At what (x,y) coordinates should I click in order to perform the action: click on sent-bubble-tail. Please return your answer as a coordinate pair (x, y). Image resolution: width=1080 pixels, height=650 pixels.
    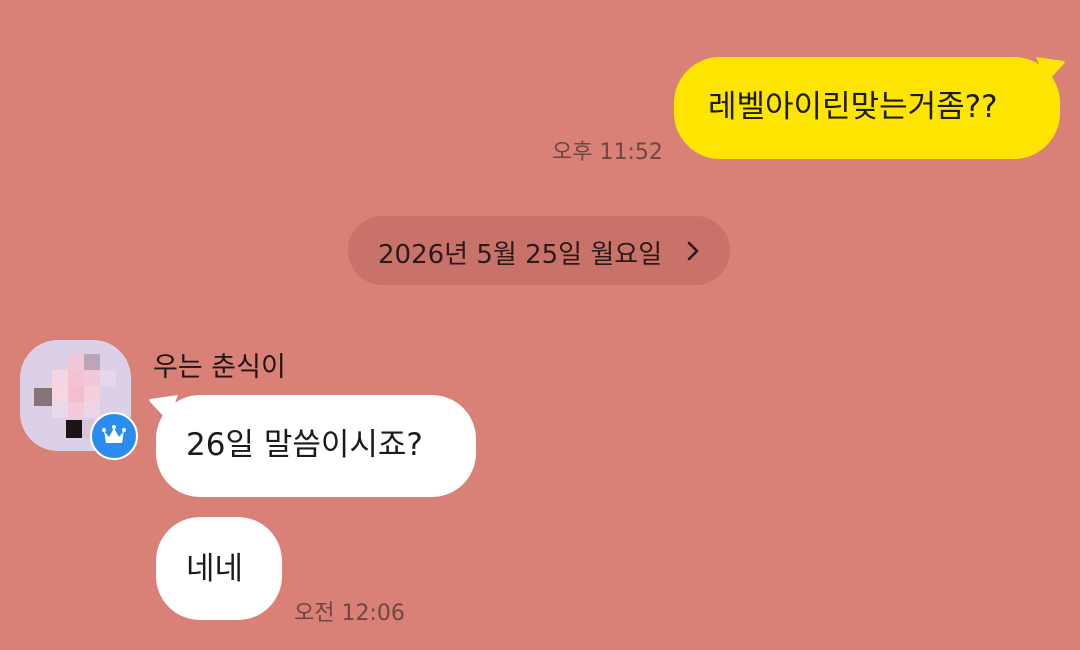
    Looking at the image, I should click on (1050, 70).